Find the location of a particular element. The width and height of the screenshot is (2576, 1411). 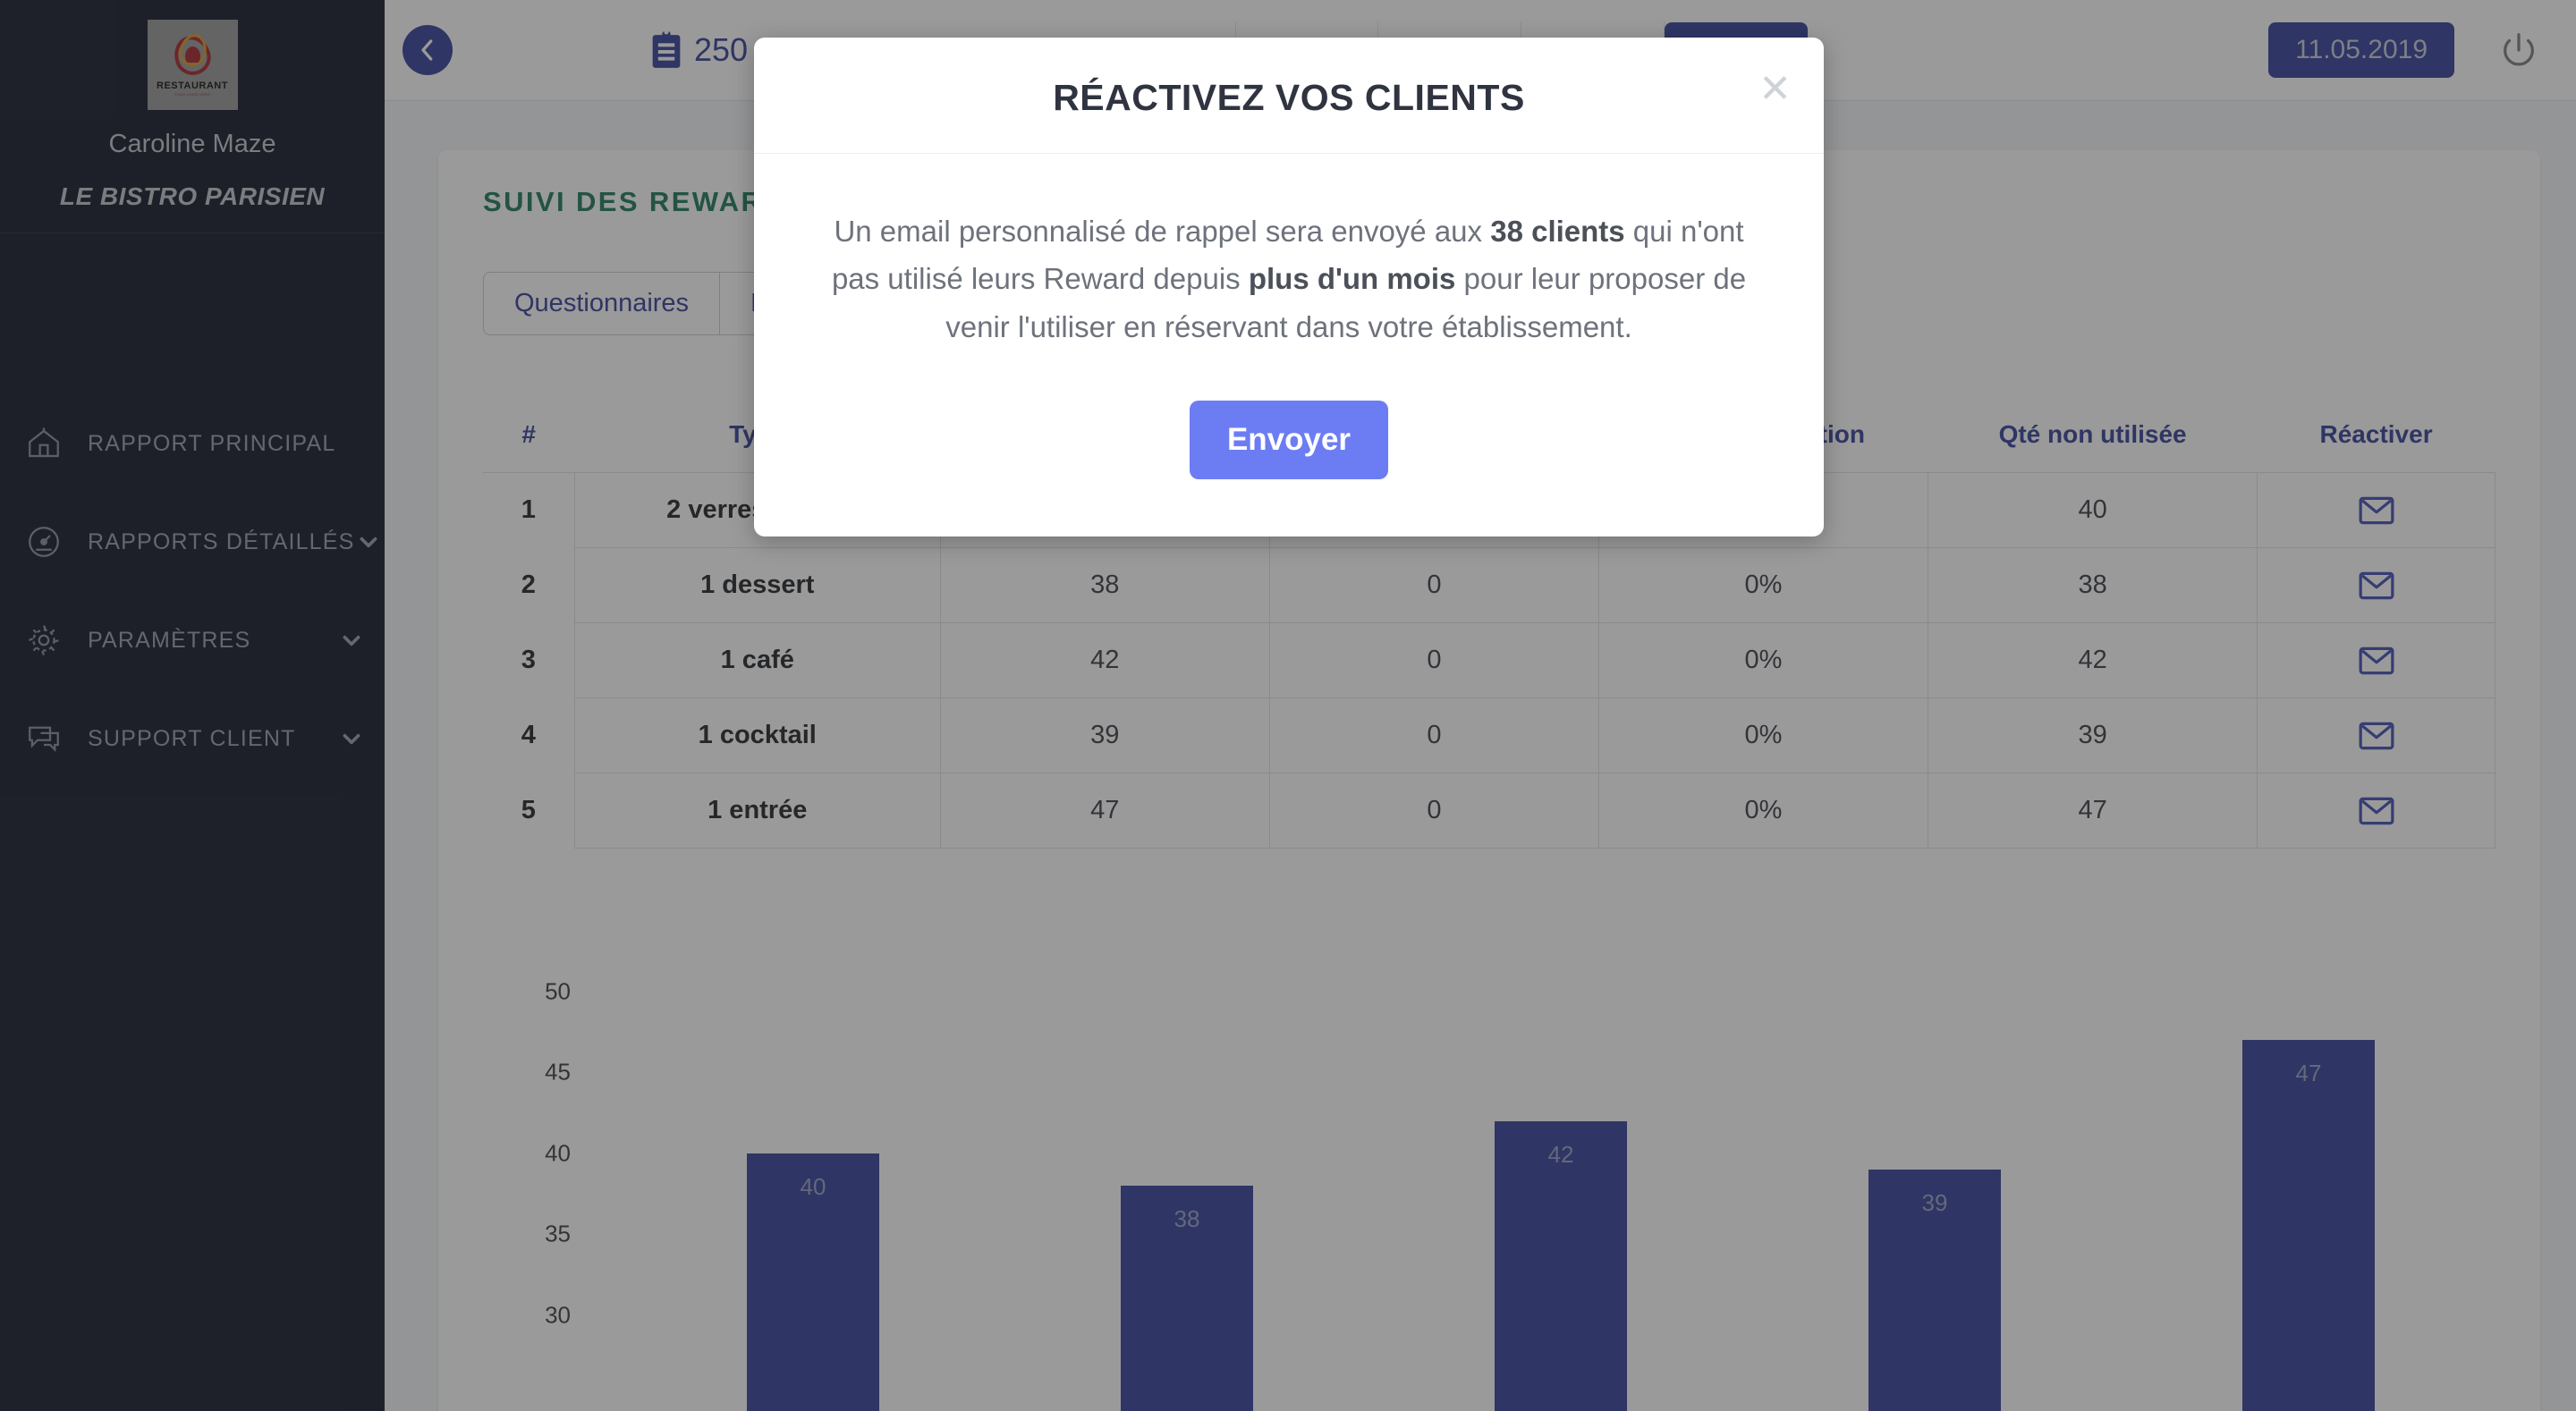

modal-header: RÉACTIVEZ VOS CLIENTS ✕ is located at coordinates (1289, 96).